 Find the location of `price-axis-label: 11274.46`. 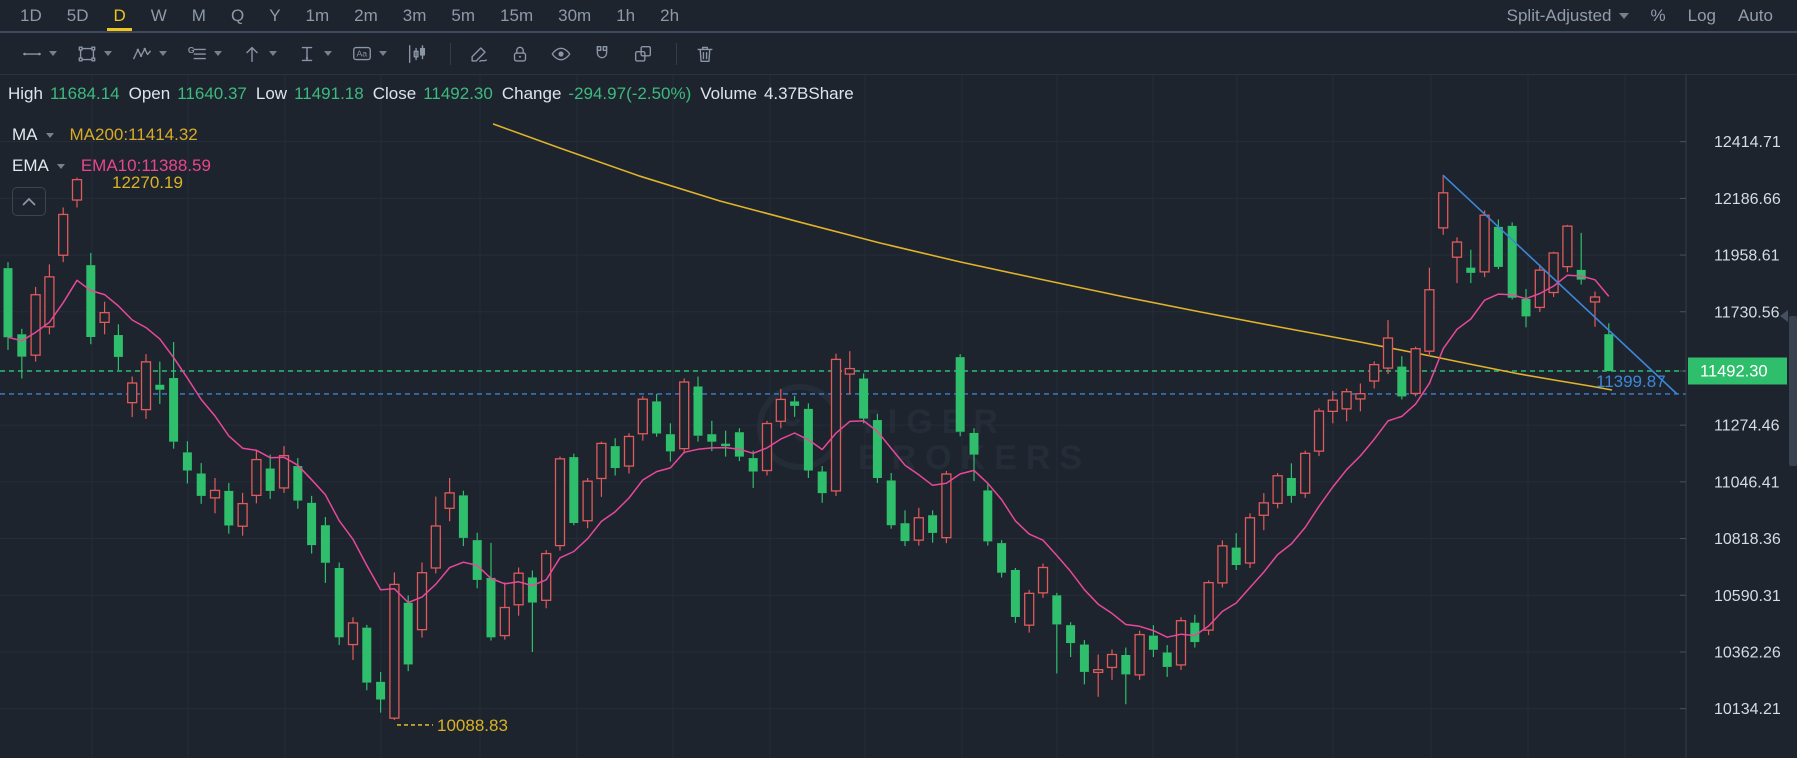

price-axis-label: 11274.46 is located at coordinates (1747, 426).